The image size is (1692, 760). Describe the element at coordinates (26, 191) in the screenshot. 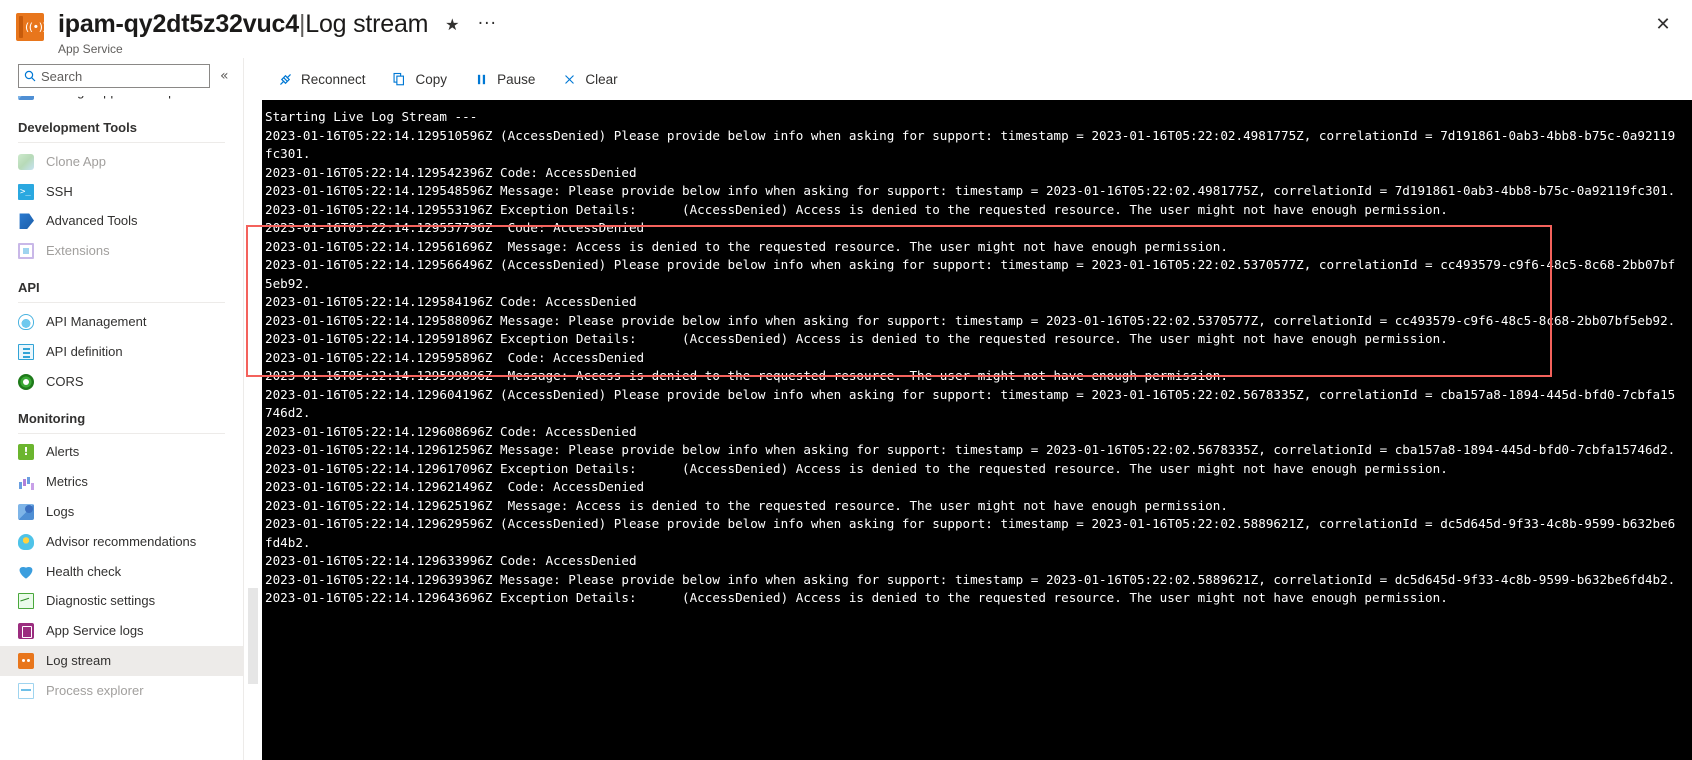

I see `ssh-icon` at that location.